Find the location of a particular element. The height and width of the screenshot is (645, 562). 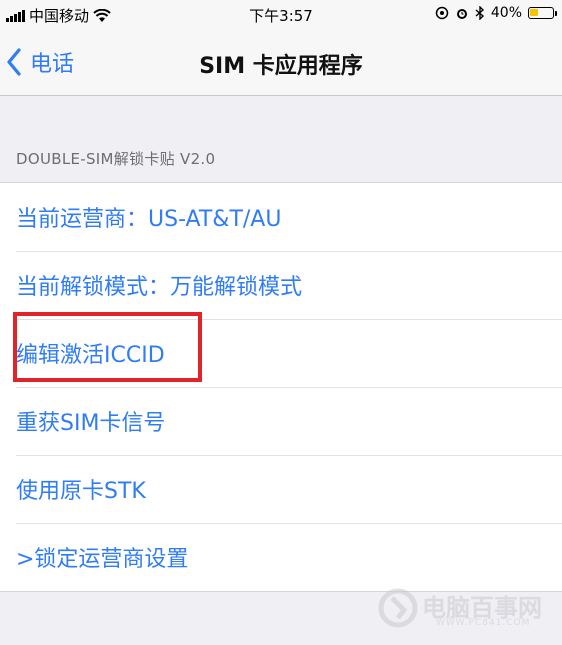

status-right: 40% is located at coordinates (496, 13).